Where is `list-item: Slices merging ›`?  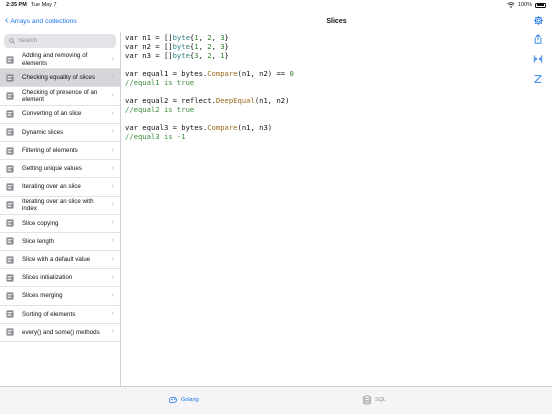
list-item: Slices merging › is located at coordinates (60, 296).